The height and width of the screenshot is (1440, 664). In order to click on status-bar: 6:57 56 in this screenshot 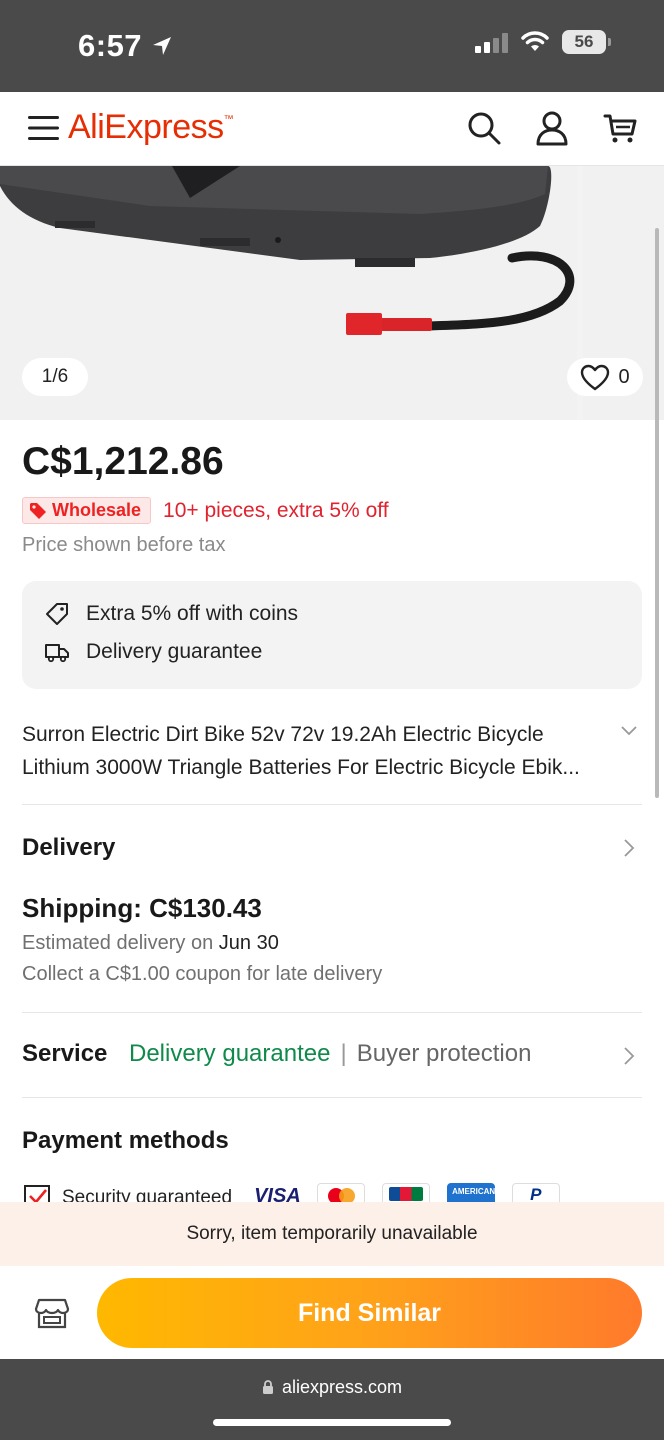, I will do `click(332, 46)`.